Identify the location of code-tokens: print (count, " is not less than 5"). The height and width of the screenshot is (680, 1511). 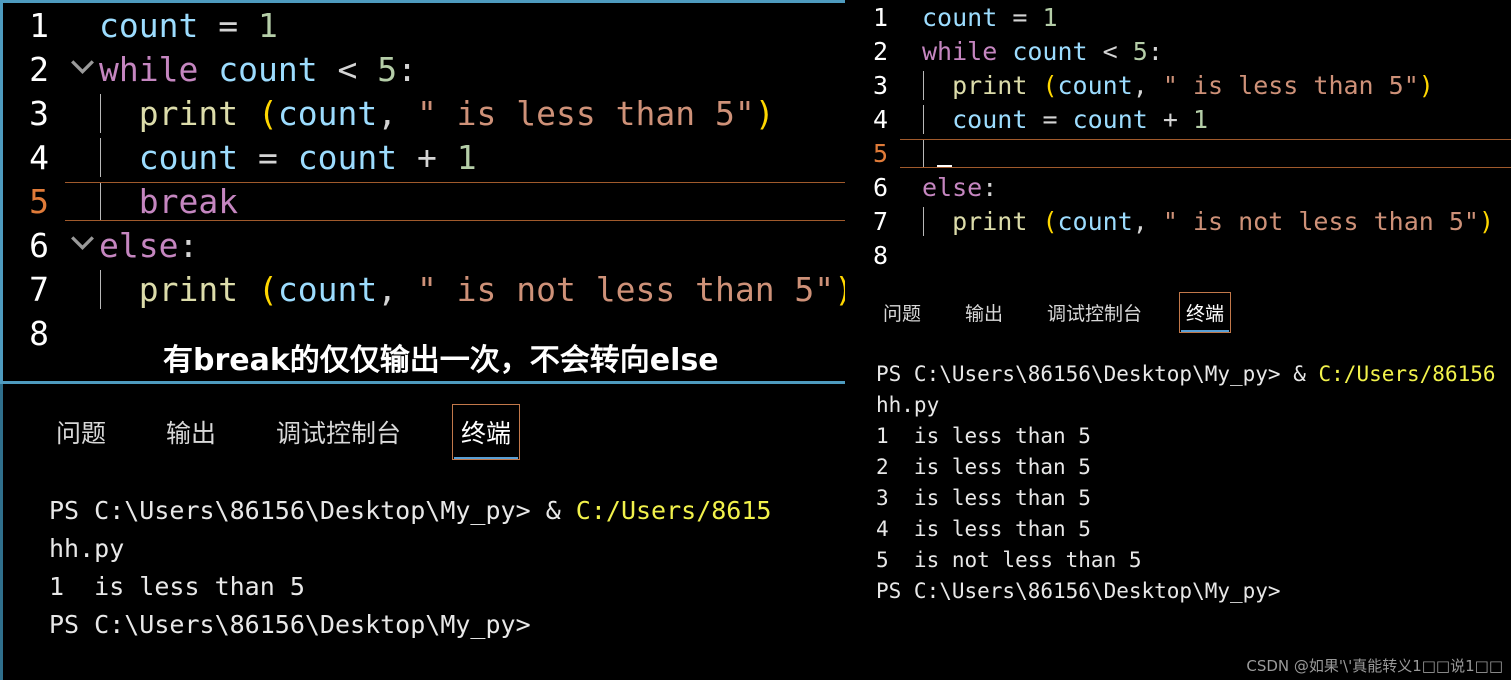
(491, 289).